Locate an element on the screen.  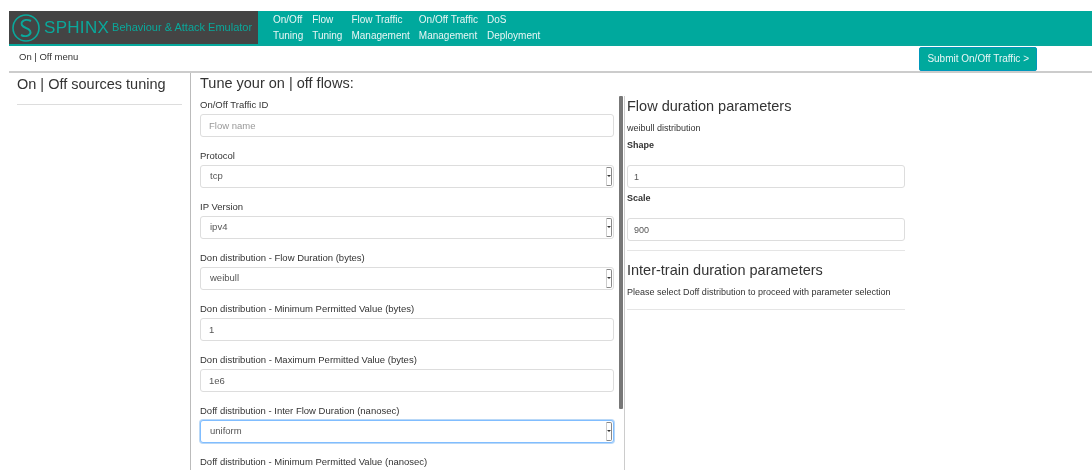
select-value: tcp is located at coordinates (216, 176).